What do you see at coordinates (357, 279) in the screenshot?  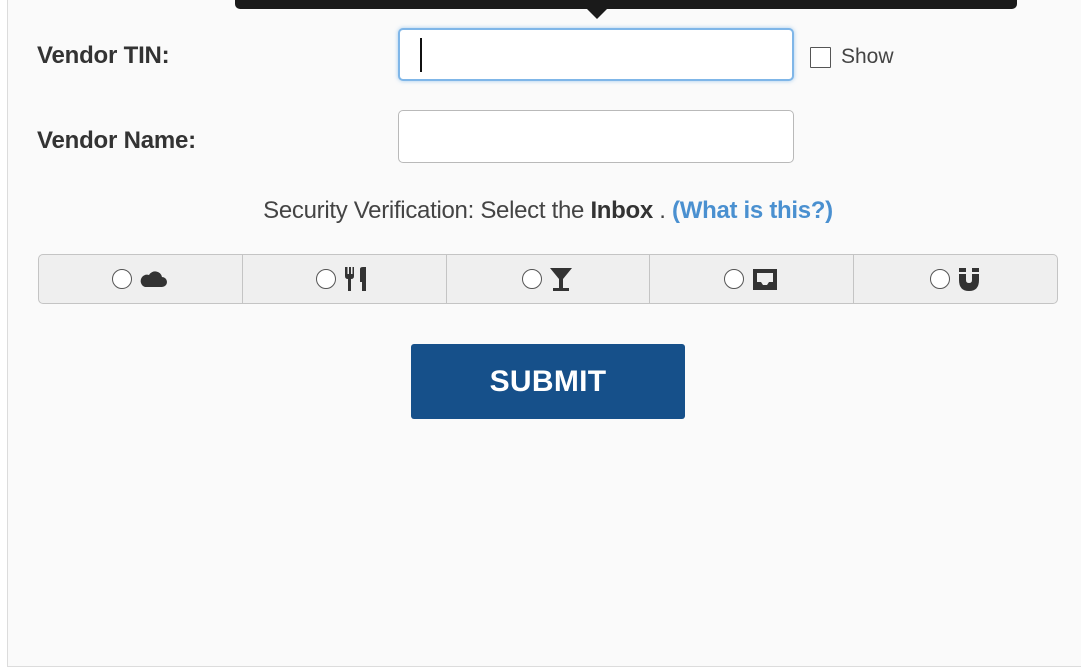 I see `utensils-icon` at bounding box center [357, 279].